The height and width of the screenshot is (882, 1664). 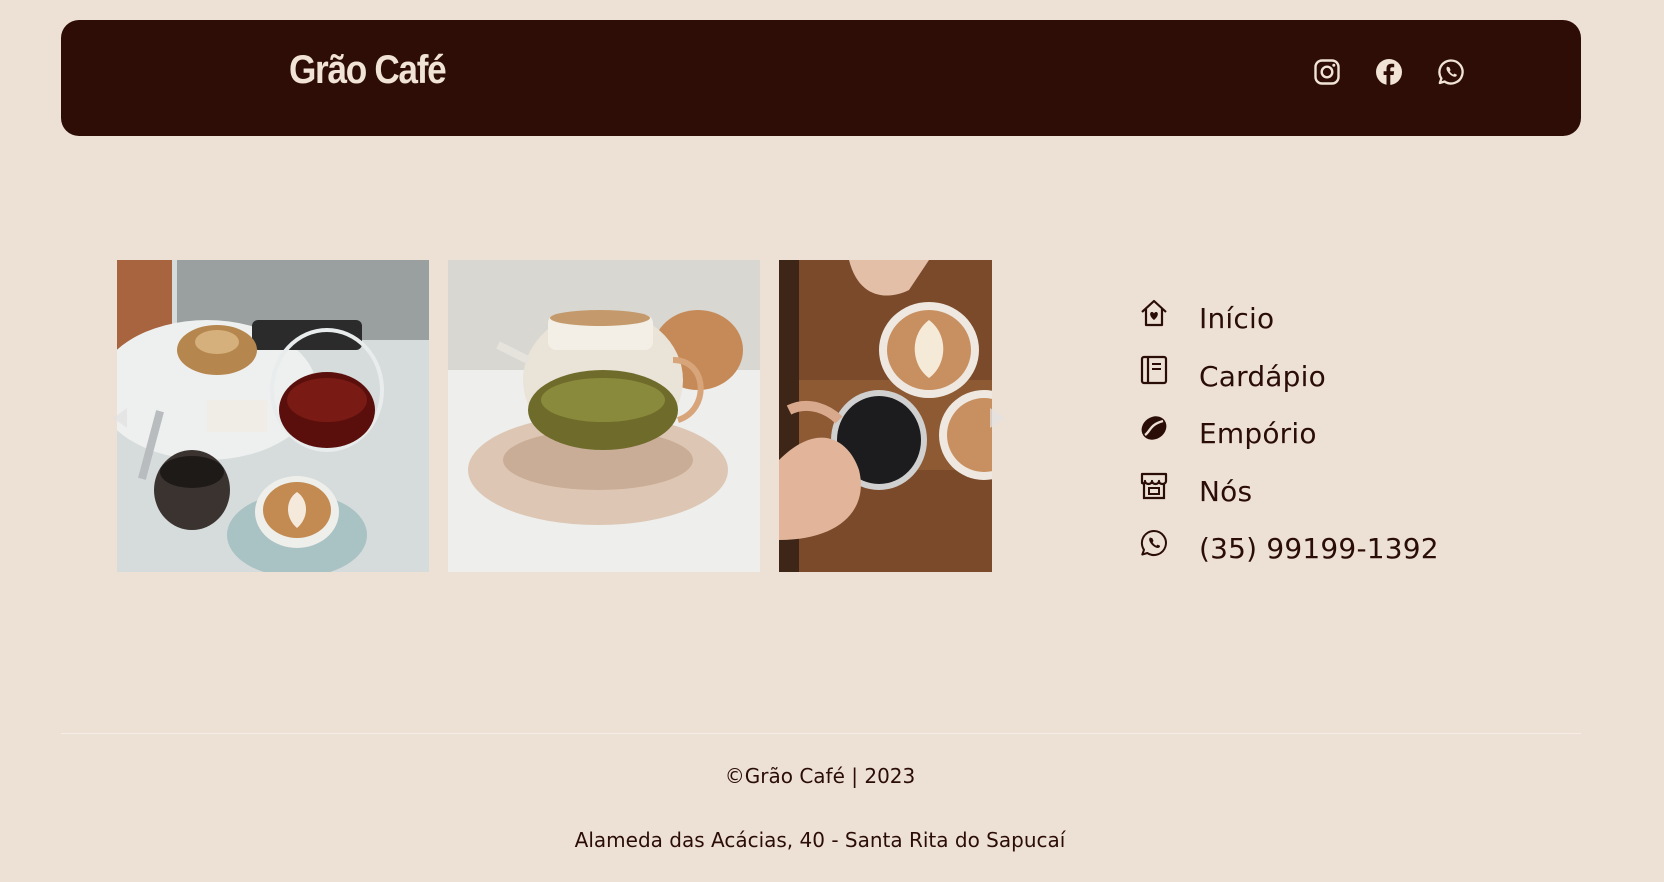 I want to click on instagram-icon, so click(x=1327, y=72).